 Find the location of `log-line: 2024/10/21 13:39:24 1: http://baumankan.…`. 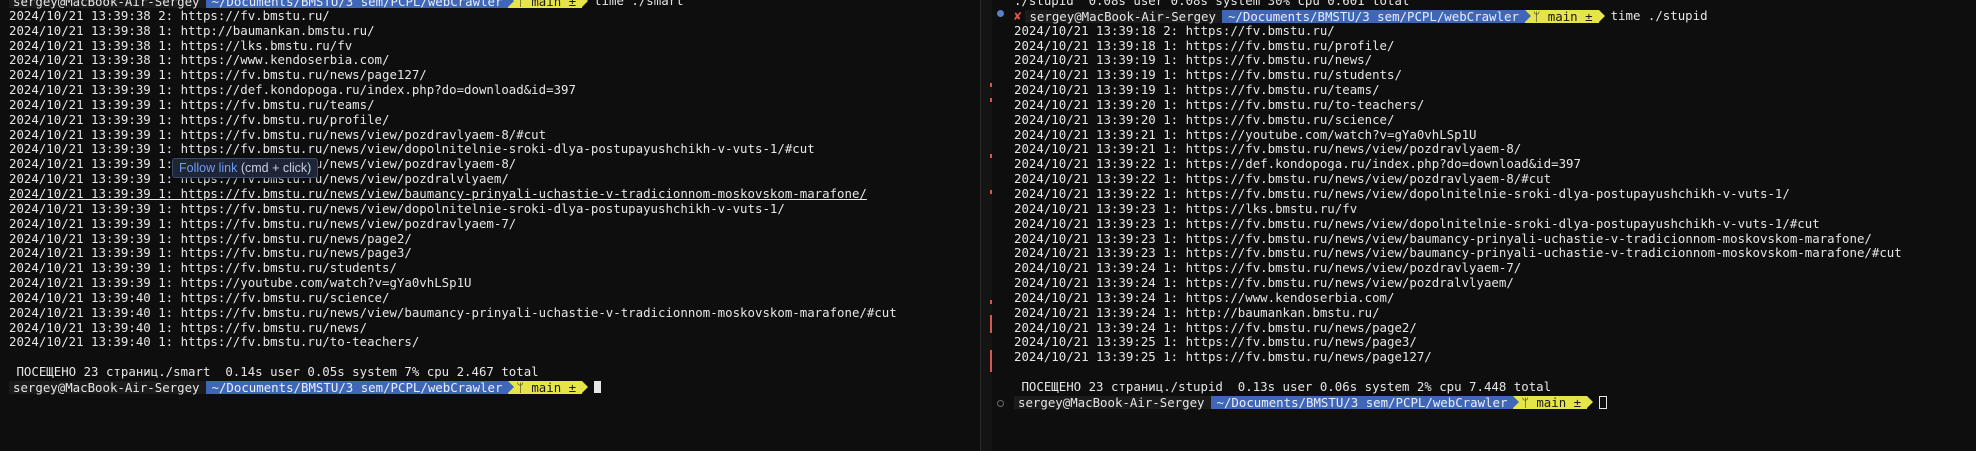

log-line: 2024/10/21 13:39:24 1: http://baumankan.… is located at coordinates (1197, 312).